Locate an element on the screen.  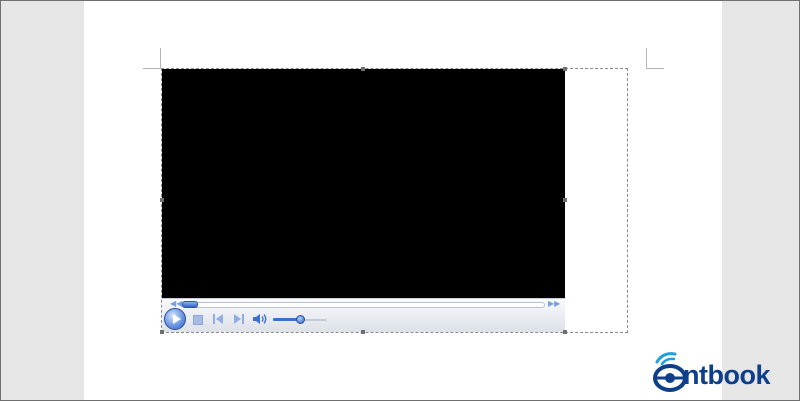
resize-handle-top-right is located at coordinates (565, 69).